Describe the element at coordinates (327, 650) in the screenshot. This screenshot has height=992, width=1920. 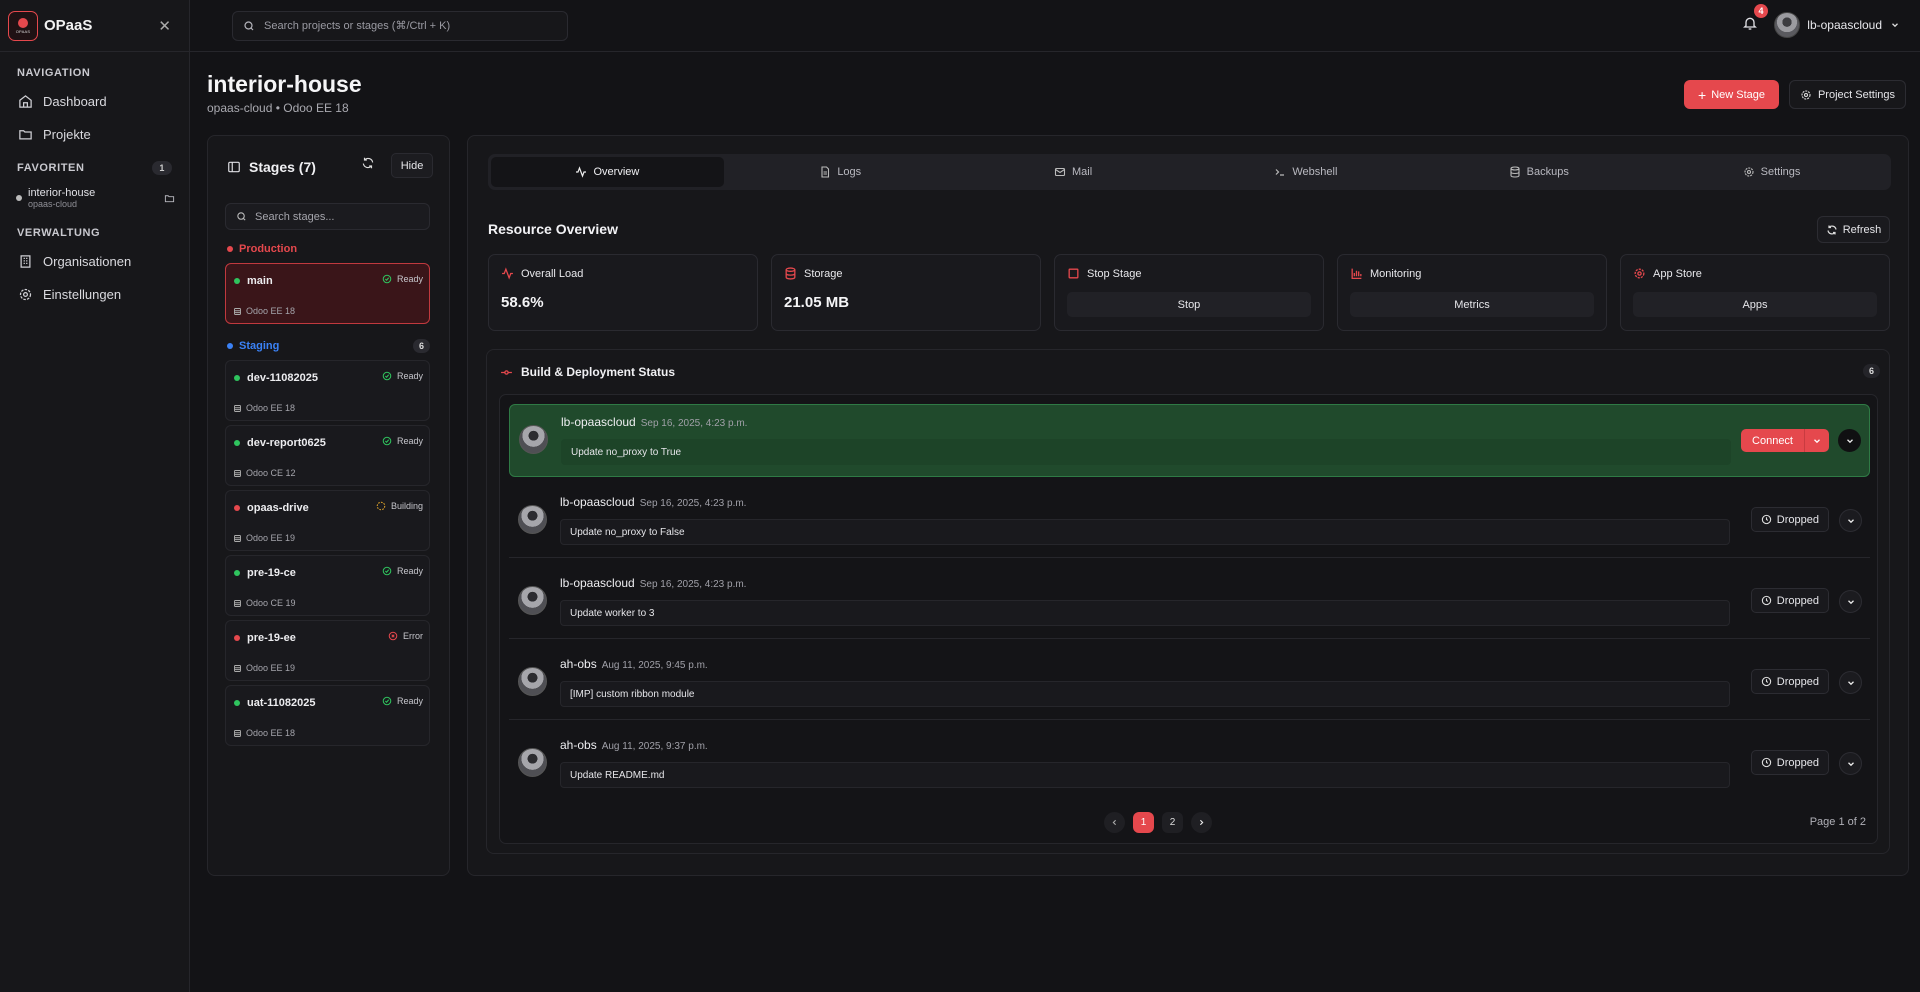
I see `stage-card-pre-19-ee: pre-19-ee Error Odoo EE 19` at that location.